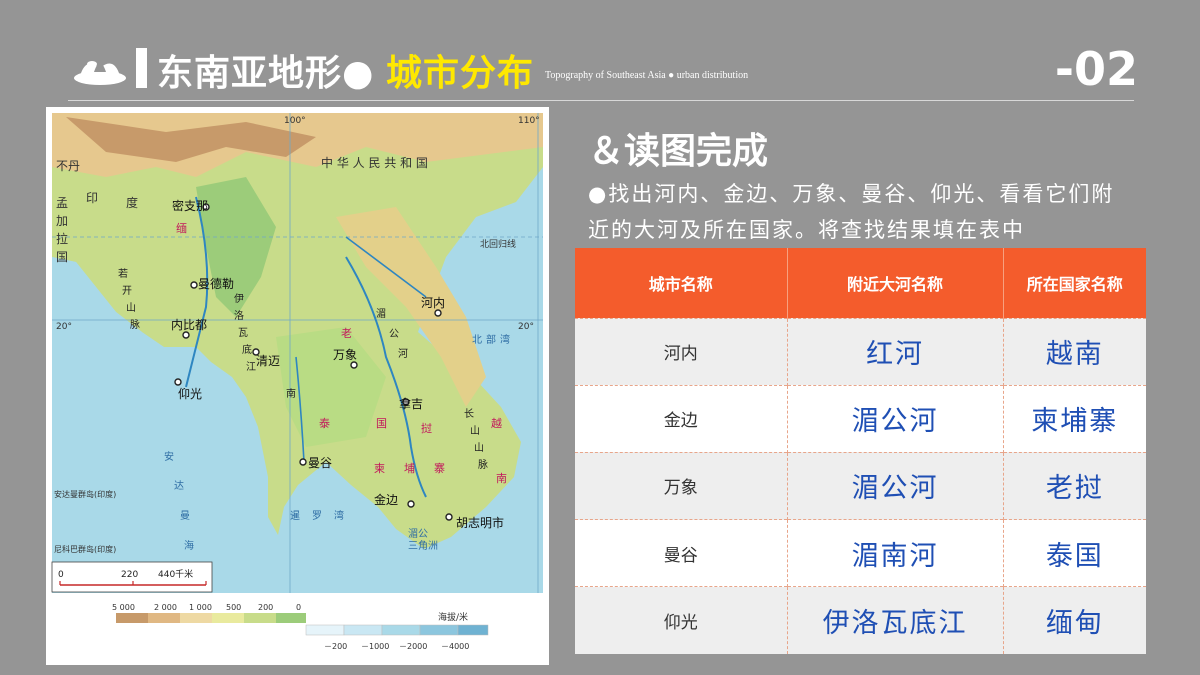  Describe the element at coordinates (480, 522) in the screenshot. I see `city-label-ho-chi-minh: 胡志明市` at that location.